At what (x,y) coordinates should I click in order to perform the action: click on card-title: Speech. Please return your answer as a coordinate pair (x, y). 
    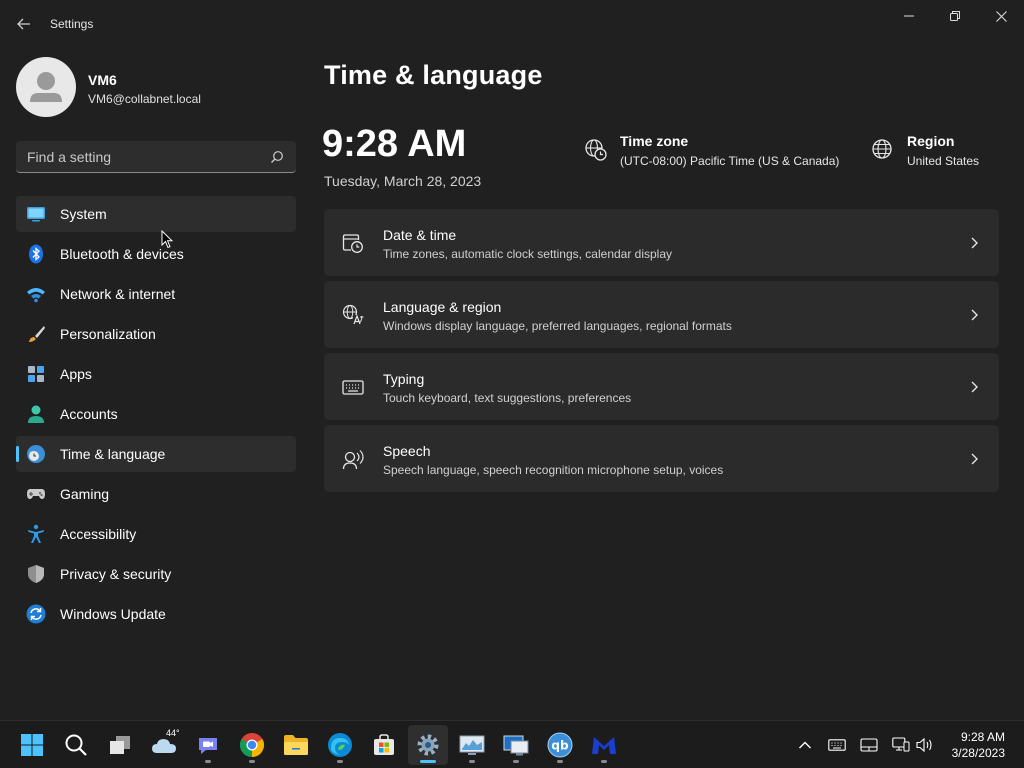
    Looking at the image, I should click on (407, 451).